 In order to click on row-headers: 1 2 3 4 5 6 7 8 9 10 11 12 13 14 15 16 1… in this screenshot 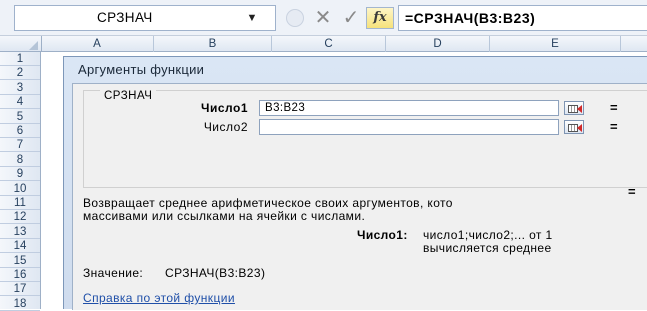, I will do `click(20, 181)`.